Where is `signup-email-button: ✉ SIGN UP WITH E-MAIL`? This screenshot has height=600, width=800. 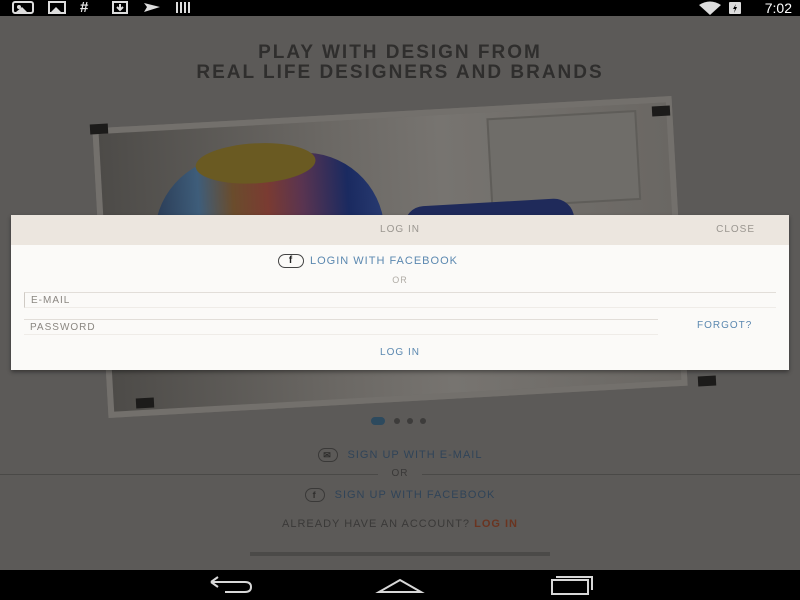
signup-email-button: ✉ SIGN UP WITH E-MAIL is located at coordinates (400, 455).